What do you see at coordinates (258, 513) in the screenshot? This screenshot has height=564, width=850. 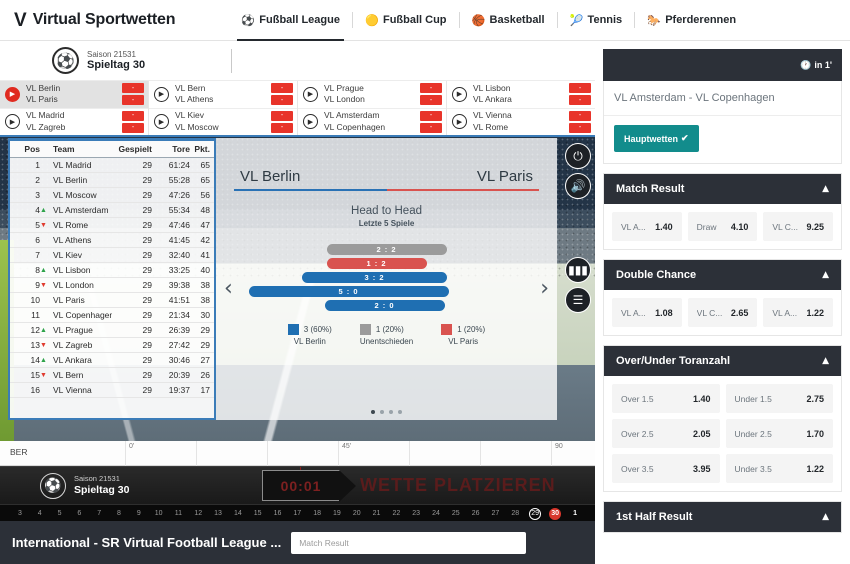 I see `round-number: 15` at bounding box center [258, 513].